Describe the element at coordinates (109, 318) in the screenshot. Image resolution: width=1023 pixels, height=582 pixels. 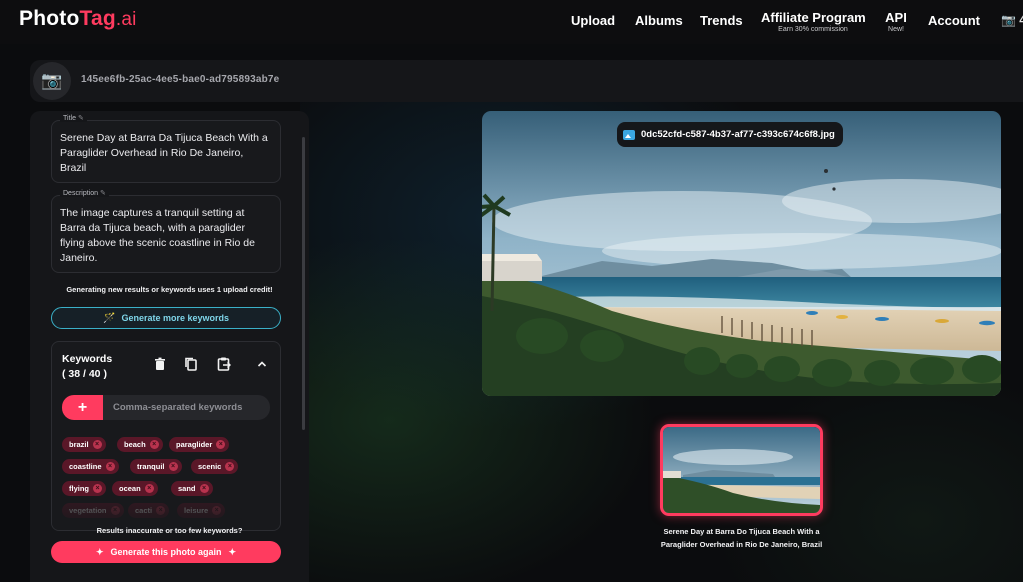
I see `magic-wand-icon: 🪄` at that location.